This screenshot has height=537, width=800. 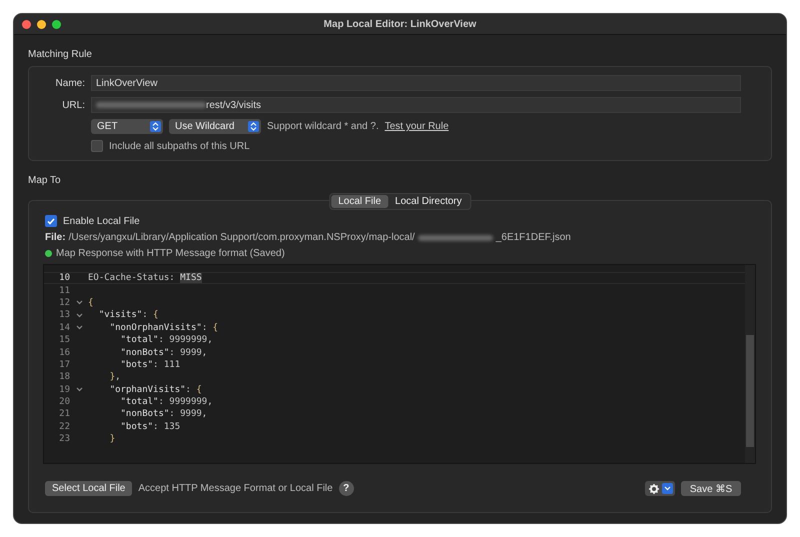 What do you see at coordinates (60, 54) in the screenshot?
I see `section-heading: Matching Rule` at bounding box center [60, 54].